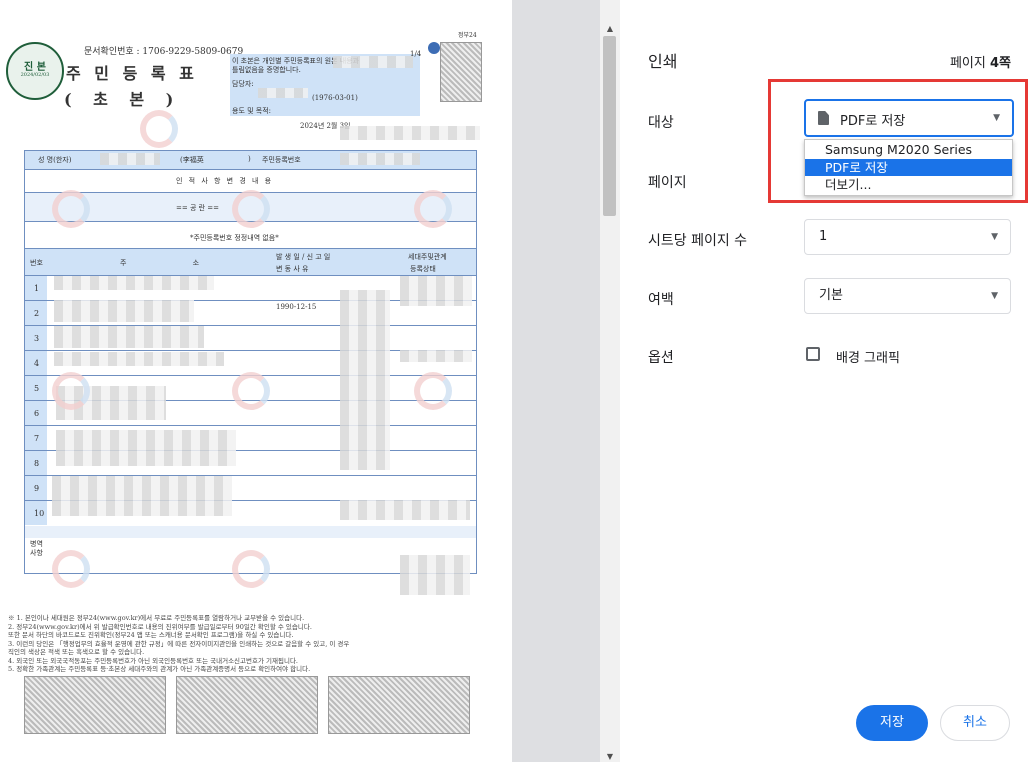  I want to click on background-graphics-checkbox, so click(813, 354).